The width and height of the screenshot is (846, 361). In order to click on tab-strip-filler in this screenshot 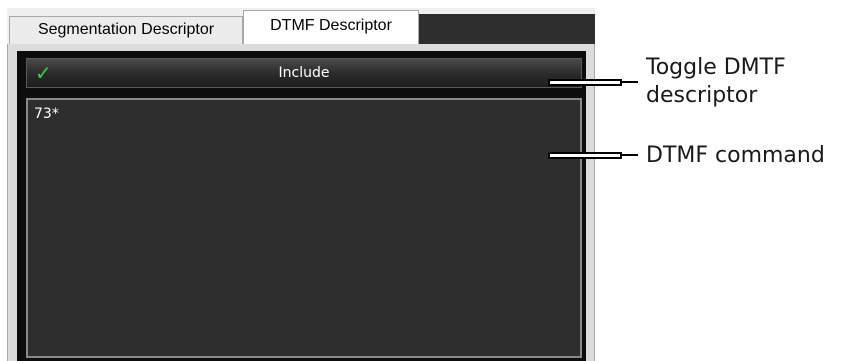, I will do `click(507, 29)`.